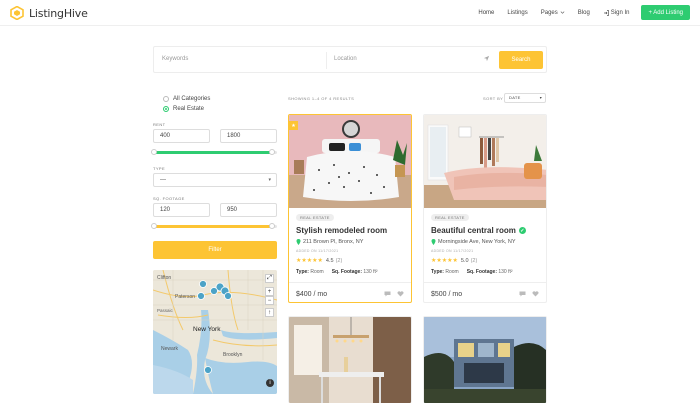 The width and height of the screenshot is (700, 403). Describe the element at coordinates (270, 383) in the screenshot. I see `info-icon: i` at that location.